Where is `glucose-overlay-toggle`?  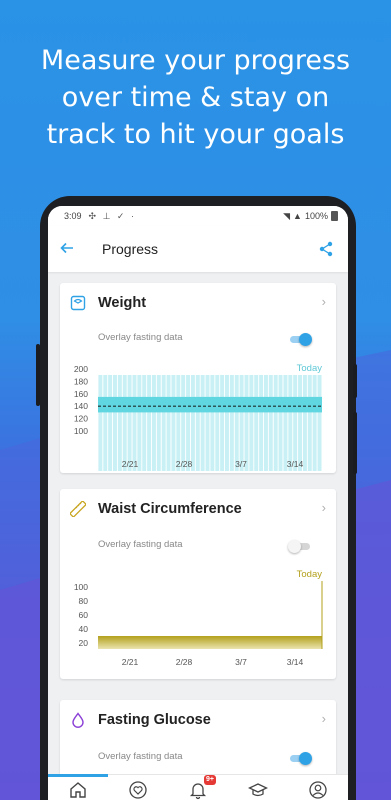
glucose-overlay-toggle is located at coordinates (300, 758).